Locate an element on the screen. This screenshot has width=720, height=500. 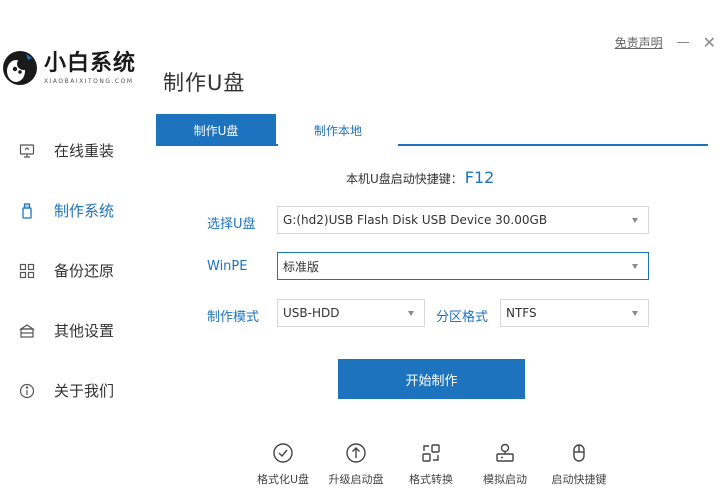
upload-circle-icon is located at coordinates (356, 453).